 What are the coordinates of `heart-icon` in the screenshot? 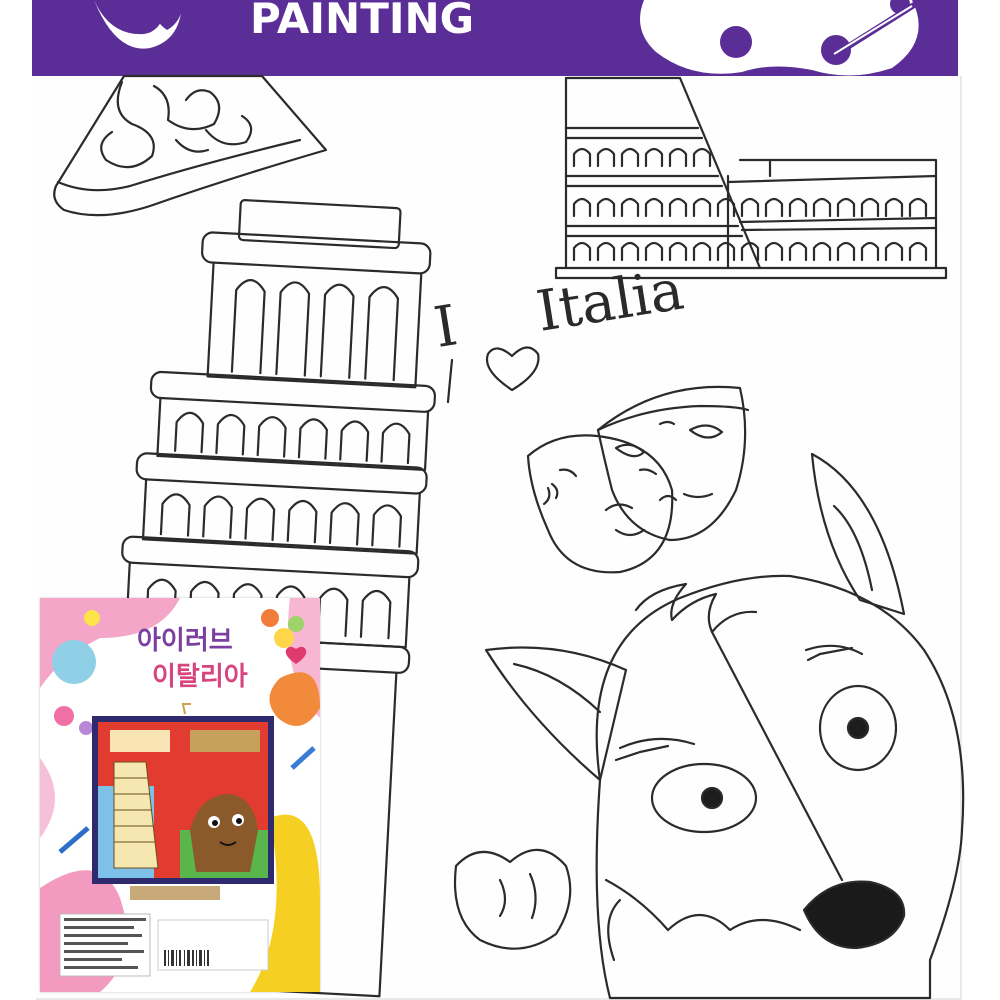 It's located at (512, 369).